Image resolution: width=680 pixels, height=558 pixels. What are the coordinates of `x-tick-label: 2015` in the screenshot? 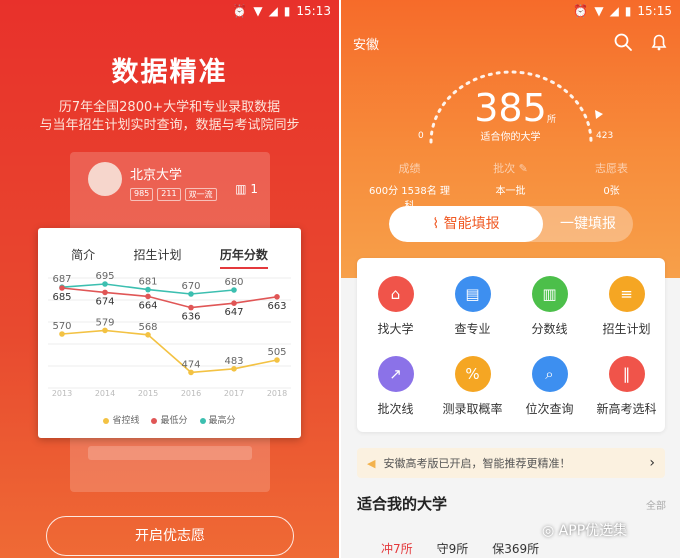 It's located at (148, 393).